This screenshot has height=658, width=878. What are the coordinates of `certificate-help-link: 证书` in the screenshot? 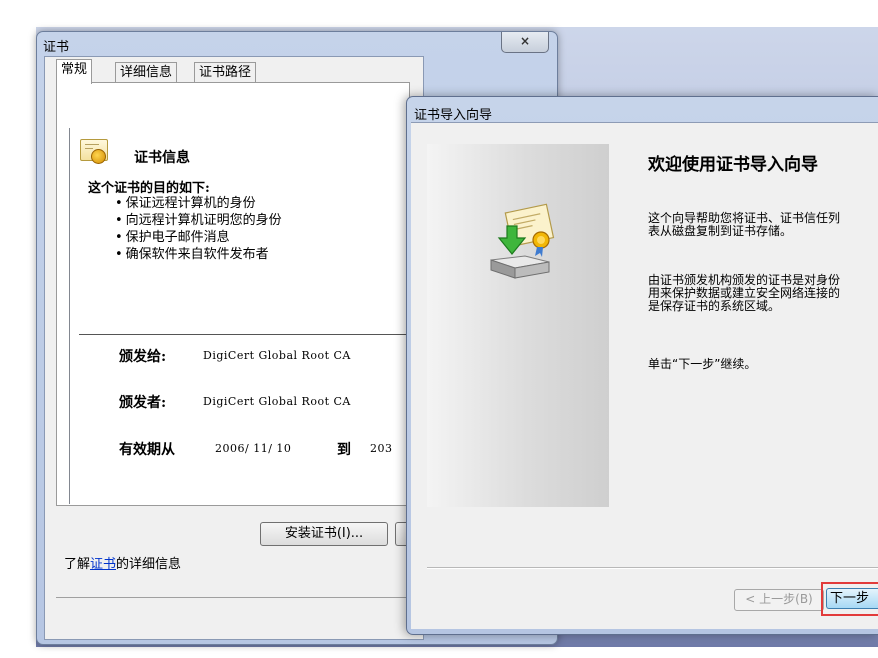 It's located at (103, 564).